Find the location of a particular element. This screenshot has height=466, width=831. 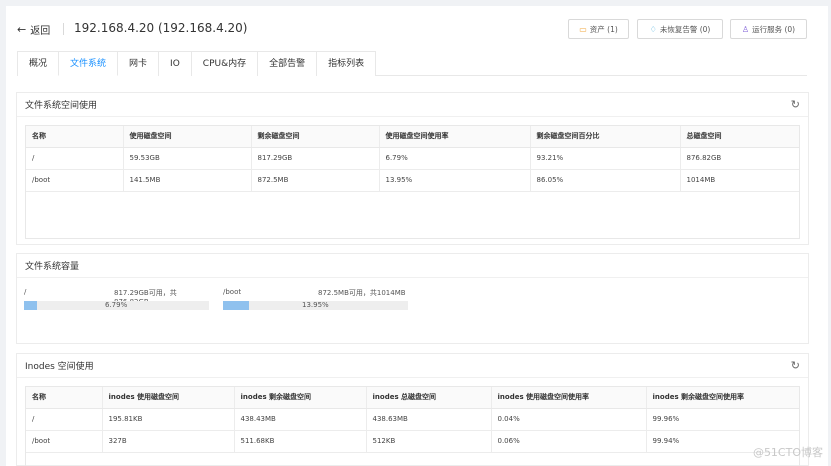

panel-header: 文件系统空间使用 ↻ is located at coordinates (412, 105).